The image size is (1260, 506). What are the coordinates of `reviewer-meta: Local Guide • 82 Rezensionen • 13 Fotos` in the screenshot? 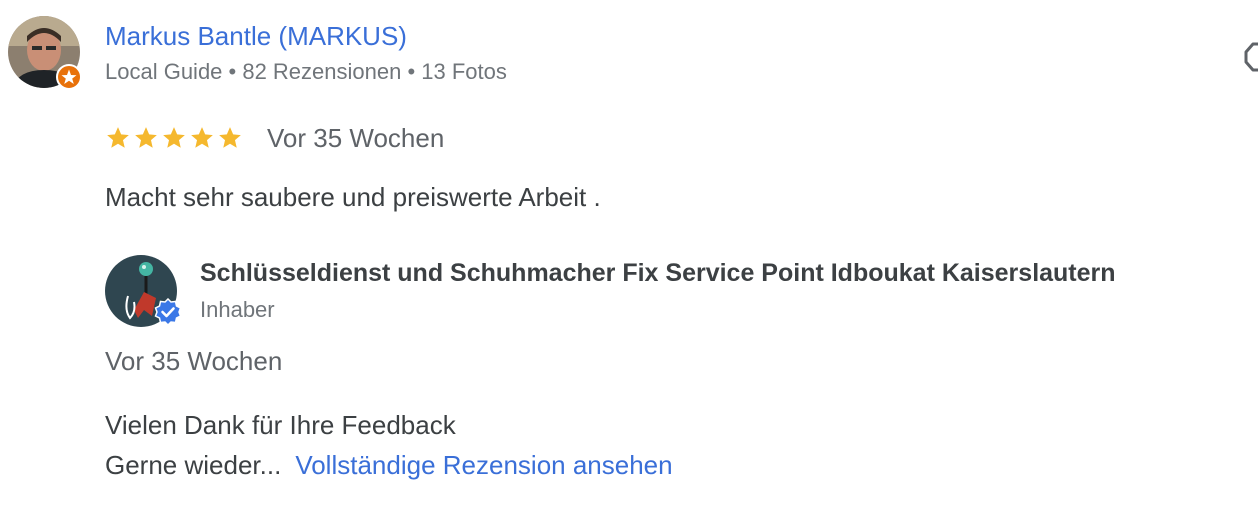 It's located at (306, 71).